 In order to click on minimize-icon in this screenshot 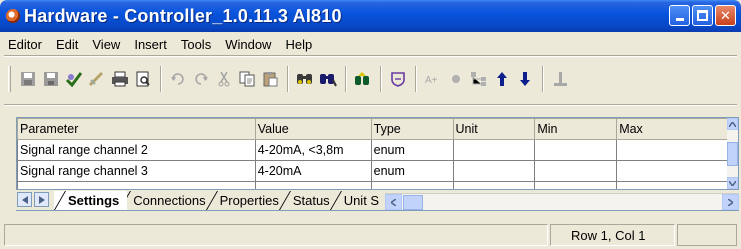, I will do `click(679, 19)`.